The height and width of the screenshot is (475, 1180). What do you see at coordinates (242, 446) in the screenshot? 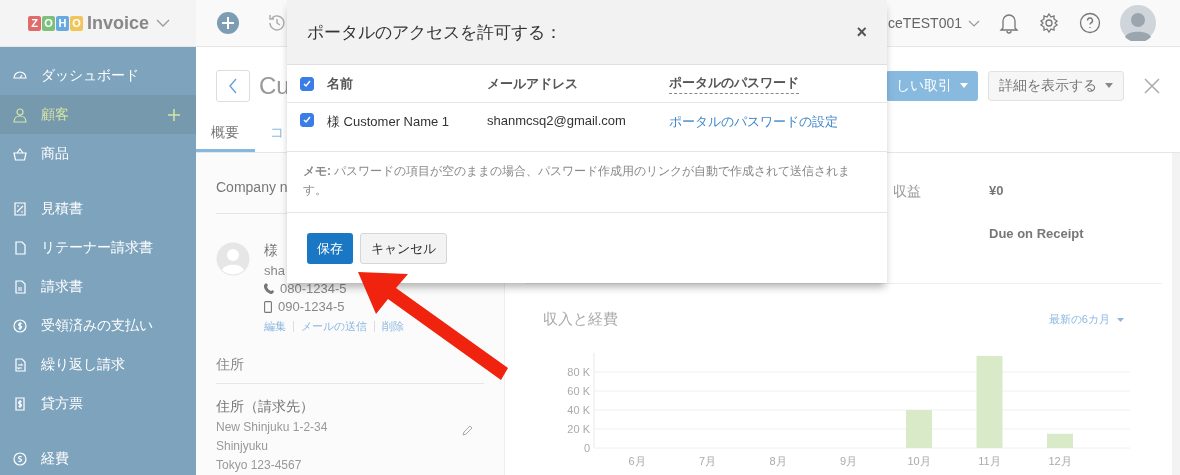
I see `address-line: Shinjyuku` at bounding box center [242, 446].